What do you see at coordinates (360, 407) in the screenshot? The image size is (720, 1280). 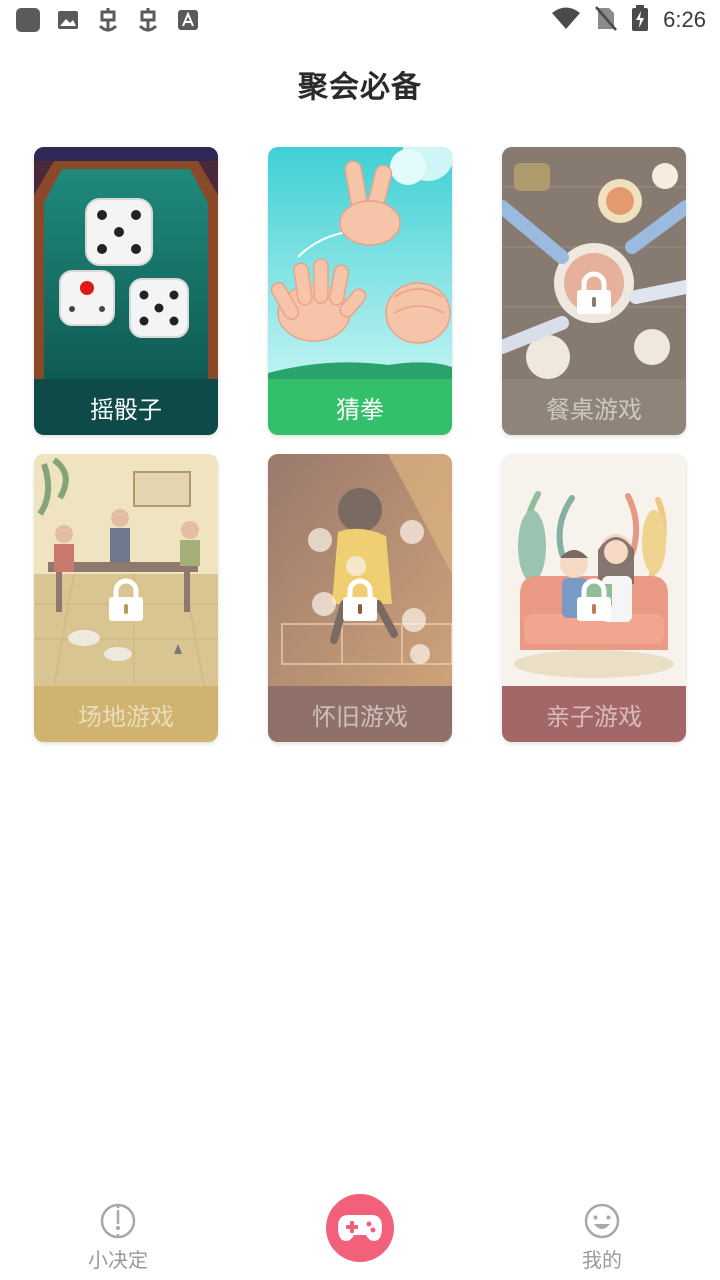 I see `card-label: 猜拳` at bounding box center [360, 407].